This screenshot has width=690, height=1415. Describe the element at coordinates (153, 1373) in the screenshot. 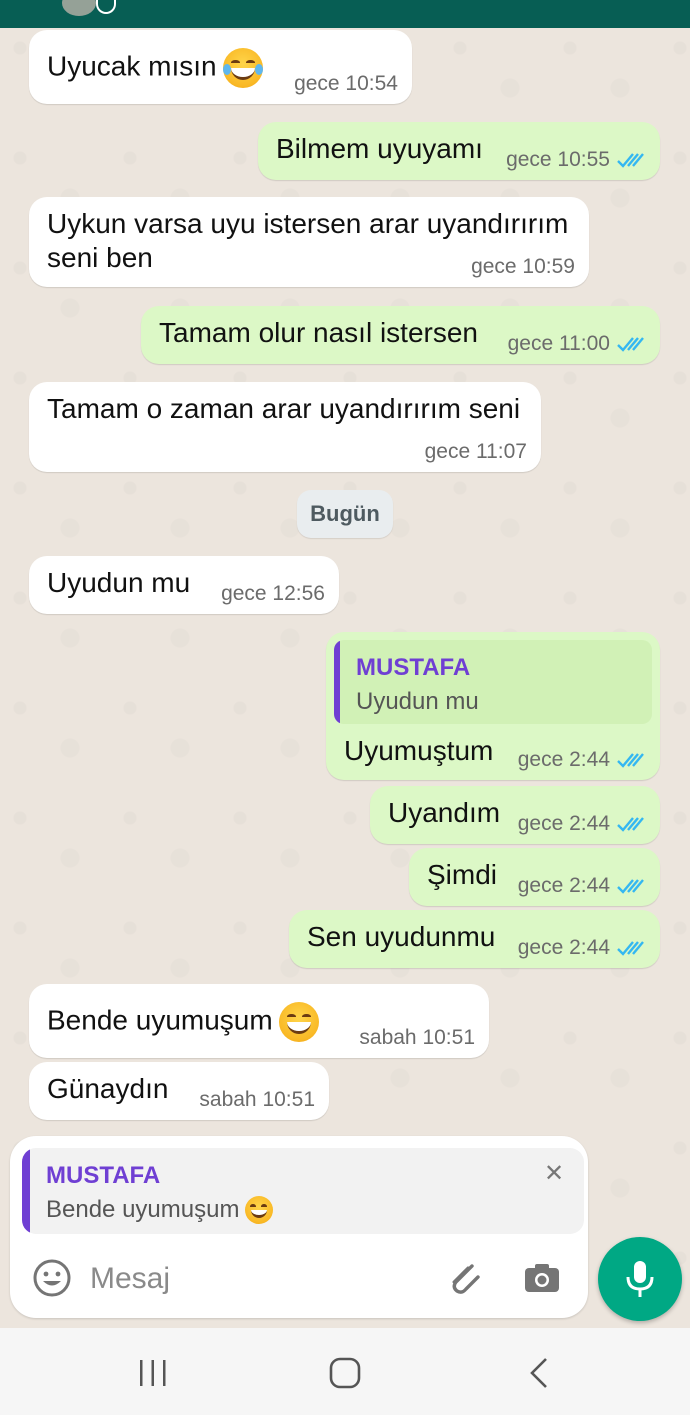

I see `recent-apps-icon` at that location.